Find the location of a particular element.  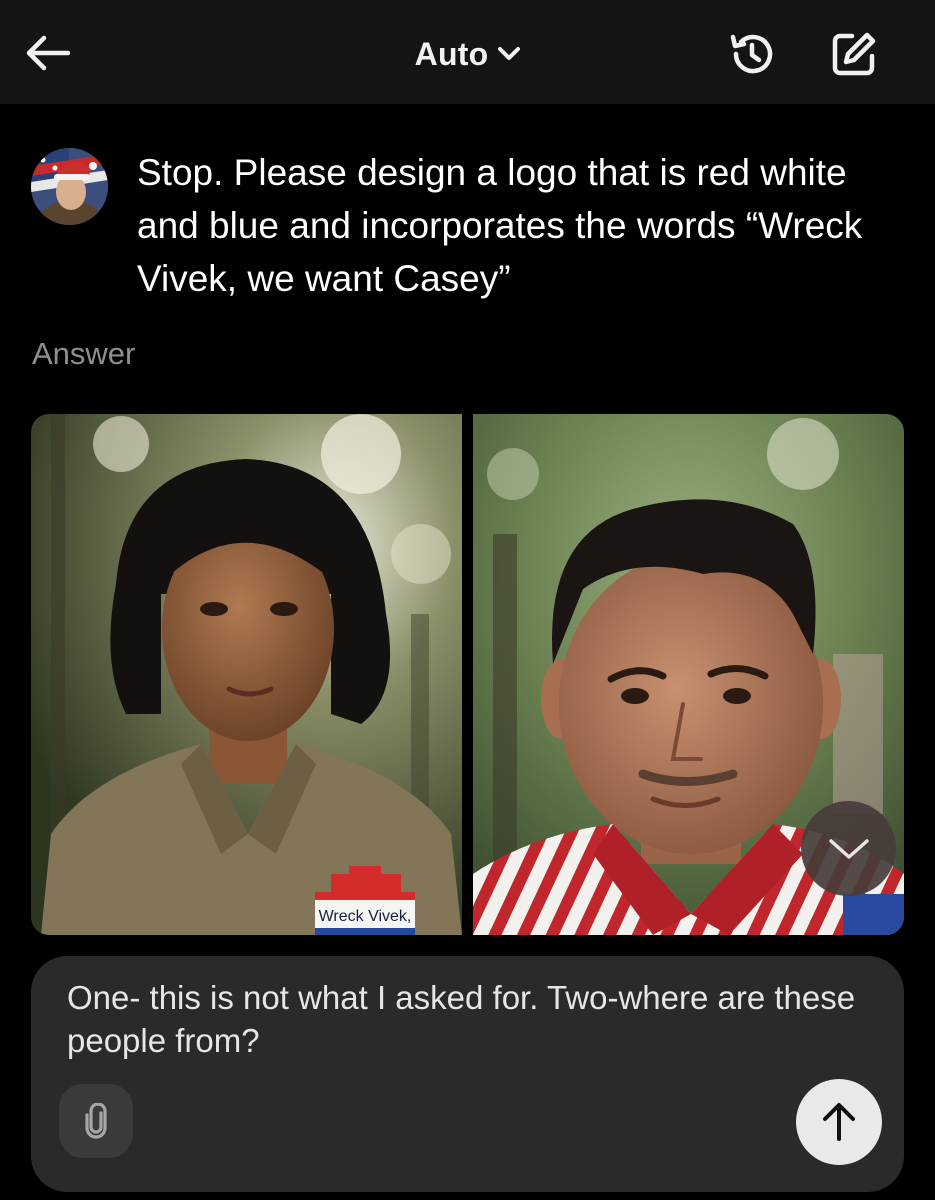

back-arrow-icon is located at coordinates (48, 53).